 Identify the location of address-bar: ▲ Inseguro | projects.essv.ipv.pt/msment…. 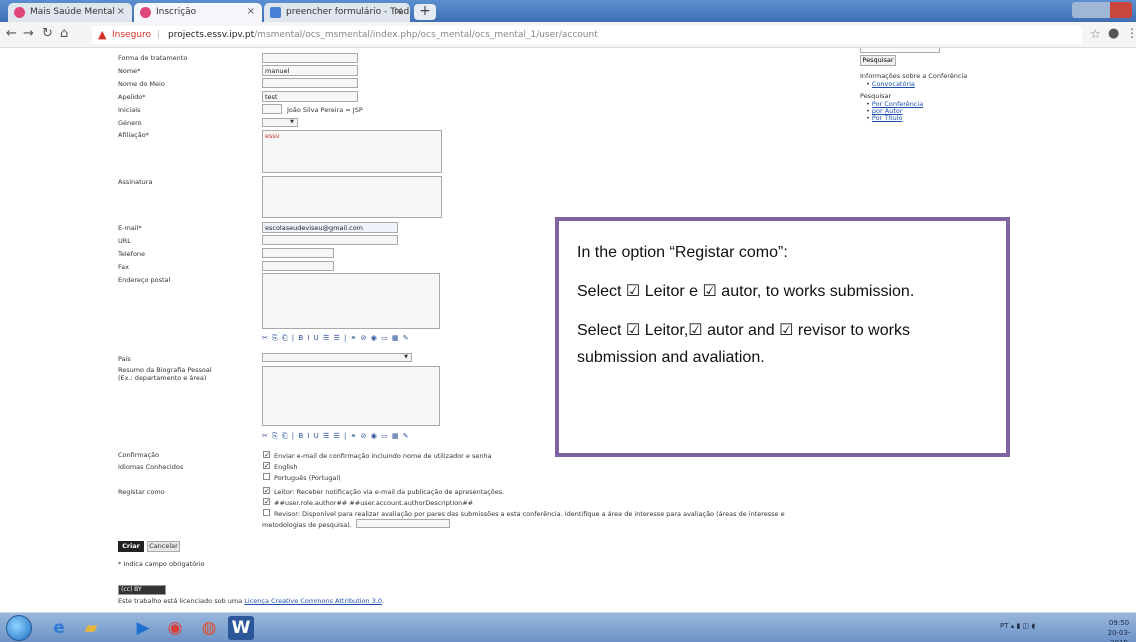
(587, 35).